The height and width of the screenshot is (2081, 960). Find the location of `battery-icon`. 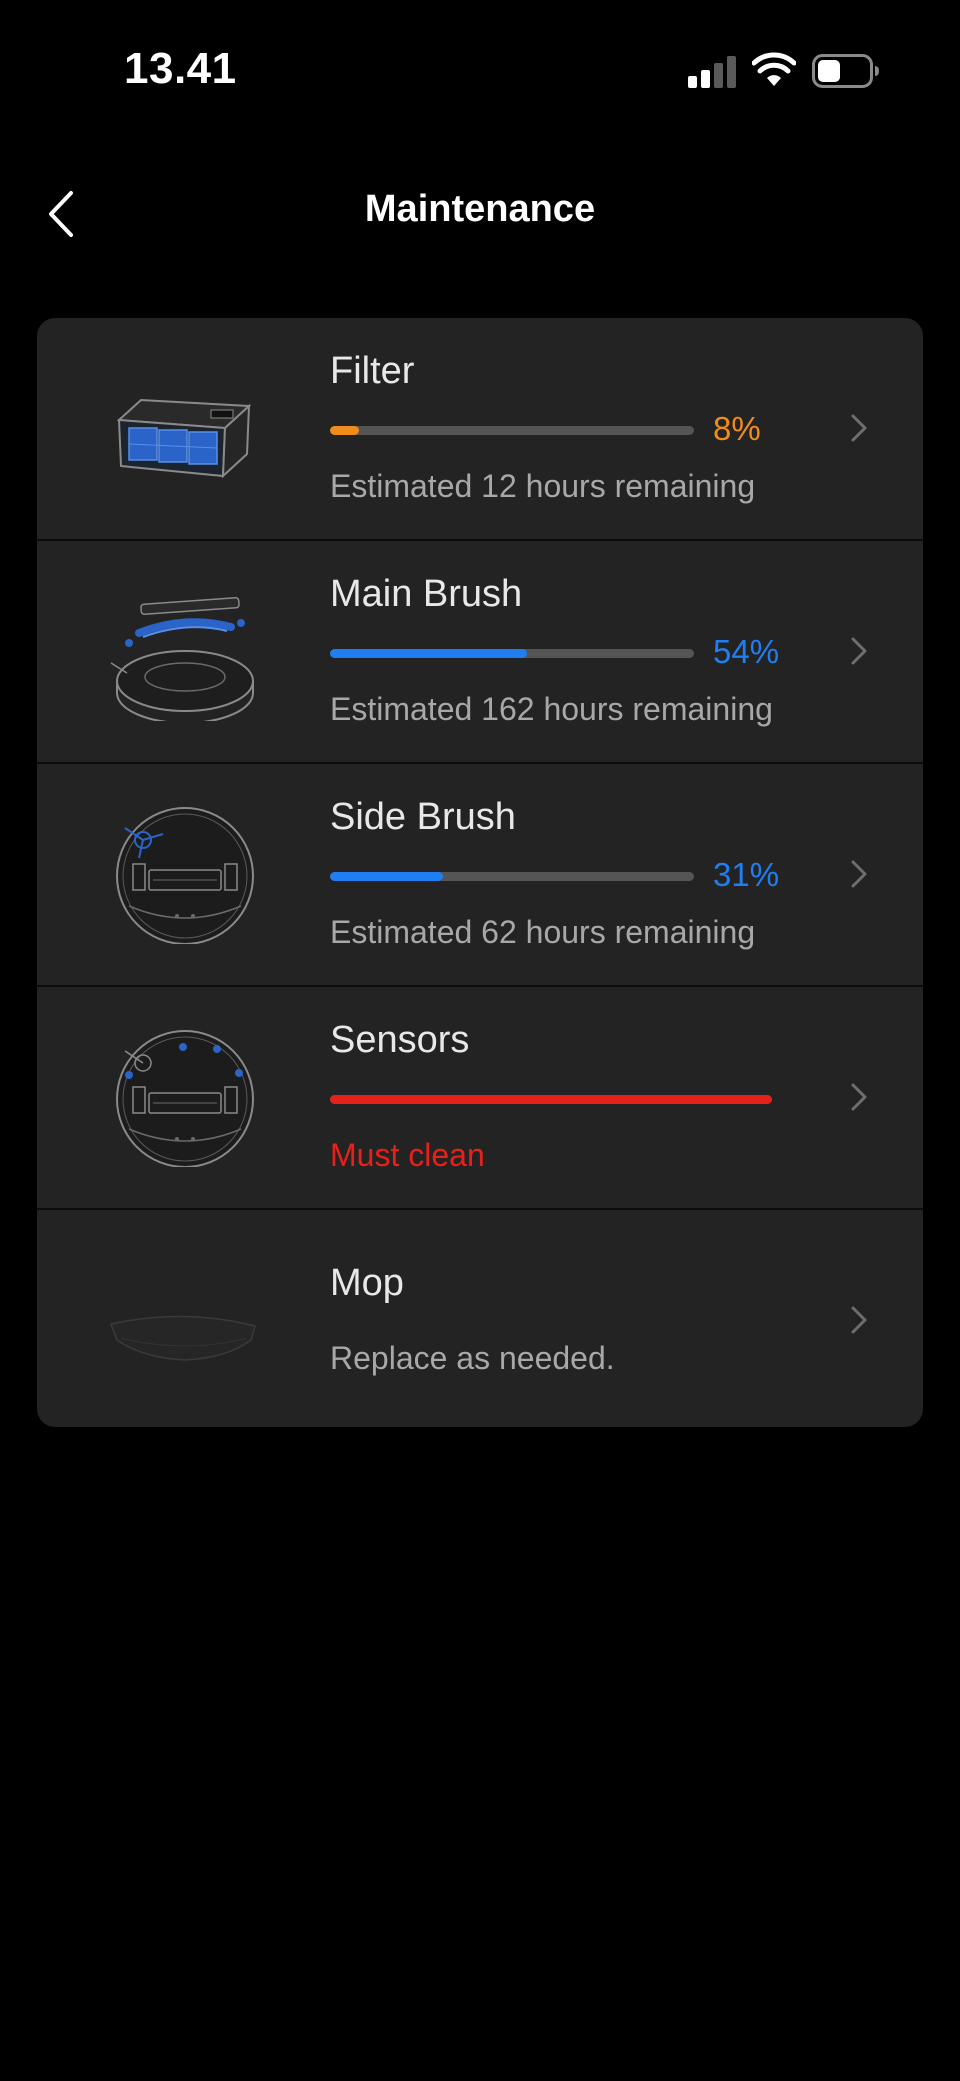

battery-icon is located at coordinates (845, 71).